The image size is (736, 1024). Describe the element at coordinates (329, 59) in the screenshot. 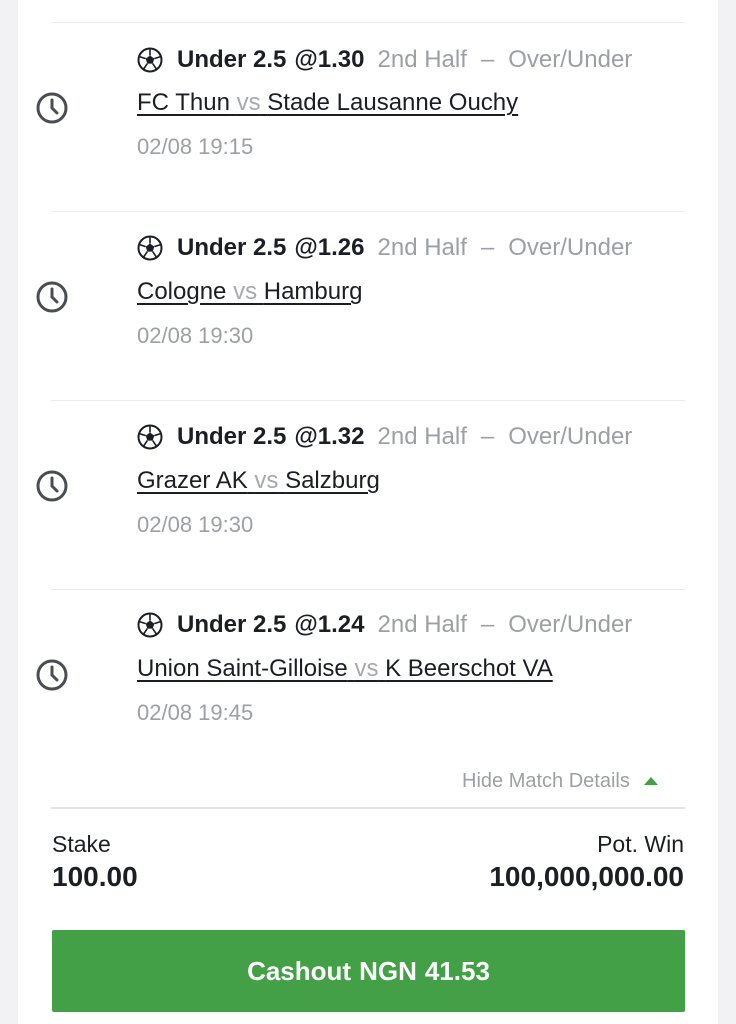

I see `selection-odds: @1.30` at that location.